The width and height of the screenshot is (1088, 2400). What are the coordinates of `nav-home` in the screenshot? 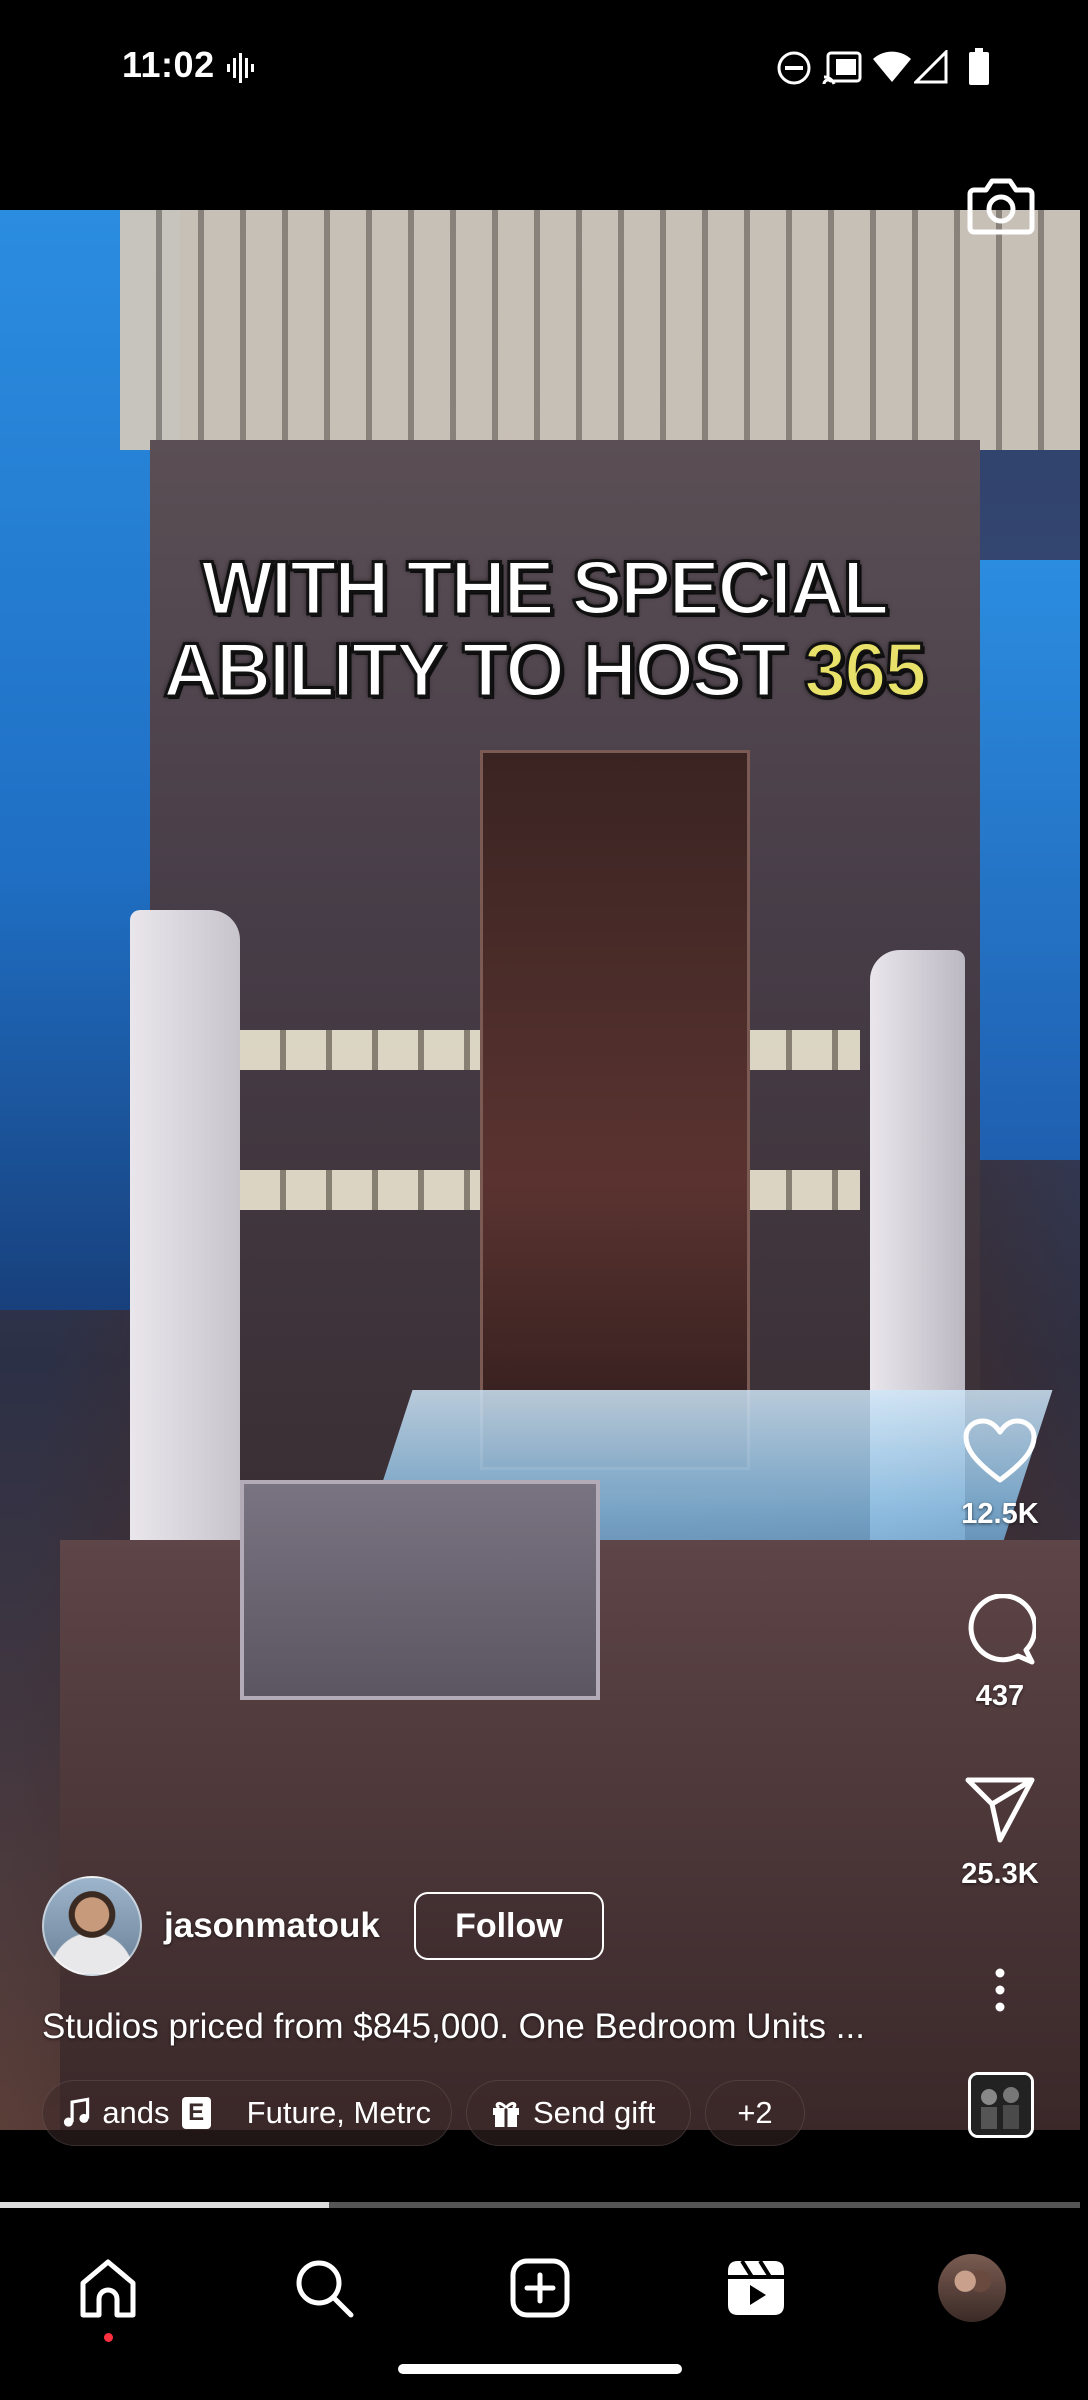 It's located at (108, 2288).